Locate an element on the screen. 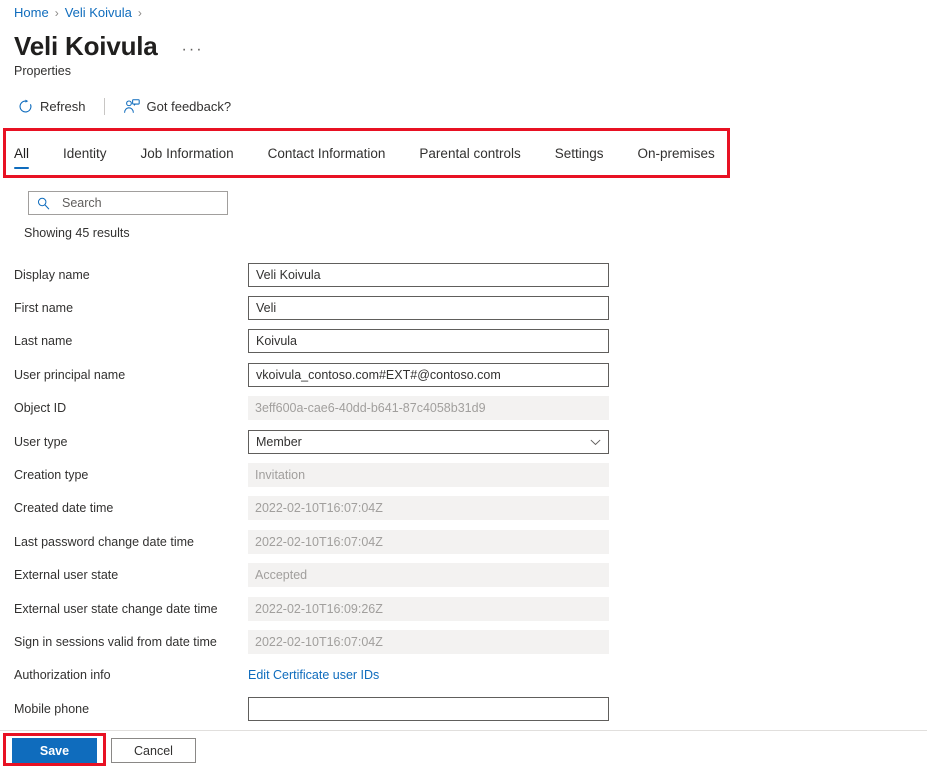 This screenshot has width=927, height=768. control-wrap-user-type: Member is located at coordinates (428, 441).